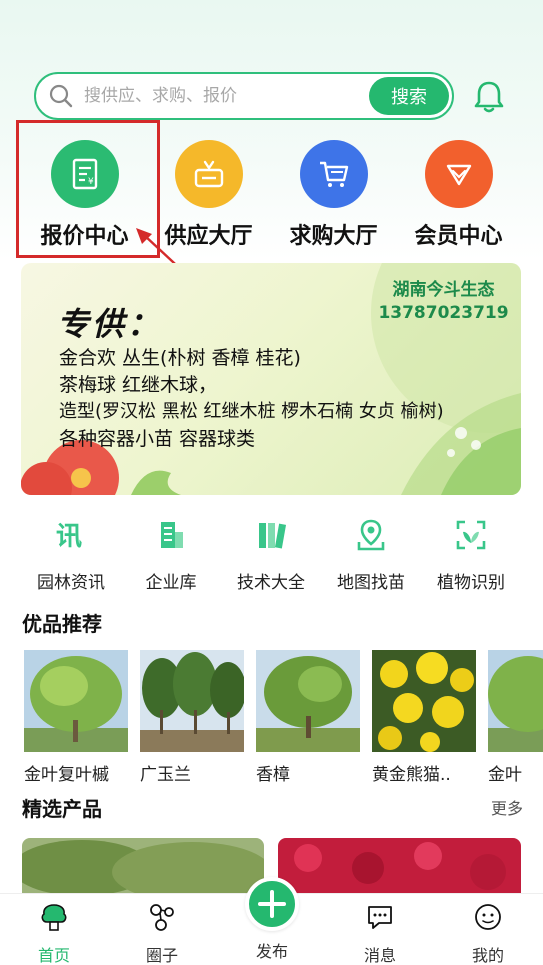 The image size is (543, 965). What do you see at coordinates (54, 933) in the screenshot?
I see `nav-home: 首页` at bounding box center [54, 933].